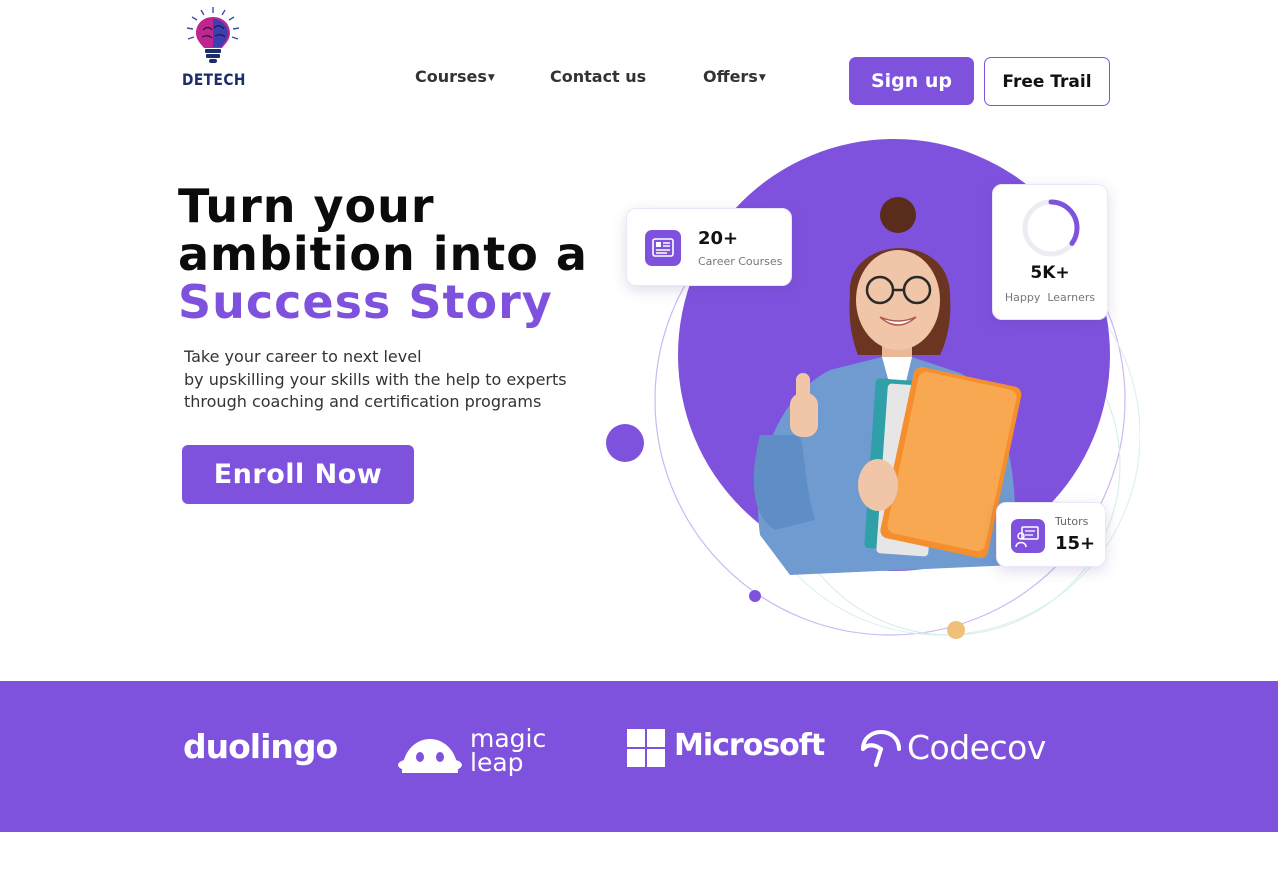  What do you see at coordinates (1050, 273) in the screenshot?
I see `stat-learners-value: 5K+` at bounding box center [1050, 273].